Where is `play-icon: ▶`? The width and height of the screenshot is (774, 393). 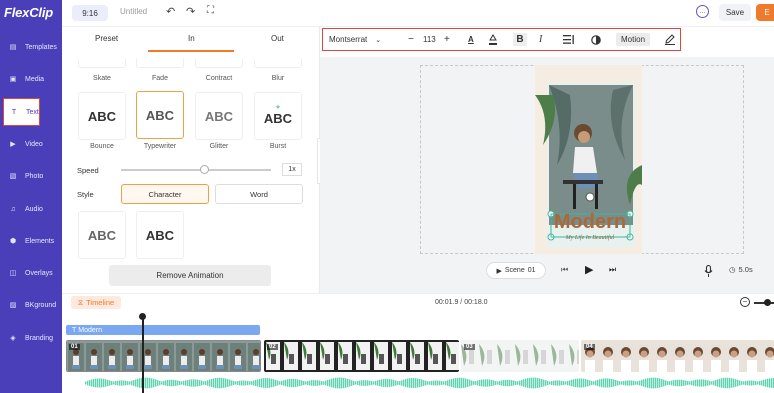
play-icon: ▶ is located at coordinates (589, 269).